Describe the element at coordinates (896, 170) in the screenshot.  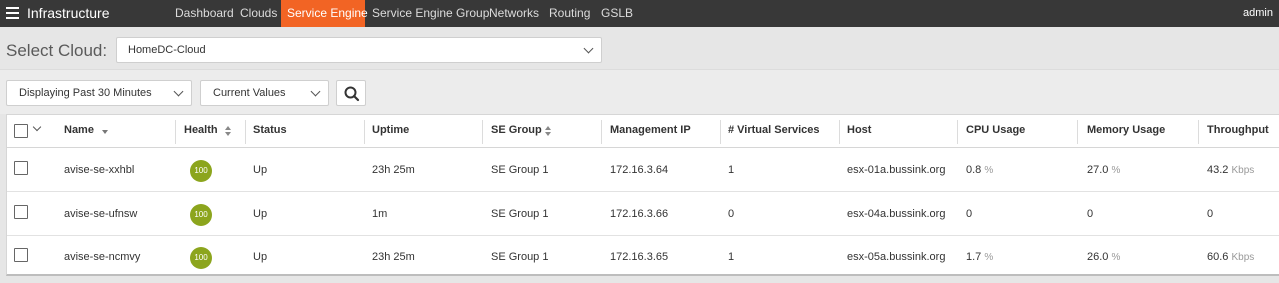
I see `host-text: esx-01a.bussink.org` at that location.